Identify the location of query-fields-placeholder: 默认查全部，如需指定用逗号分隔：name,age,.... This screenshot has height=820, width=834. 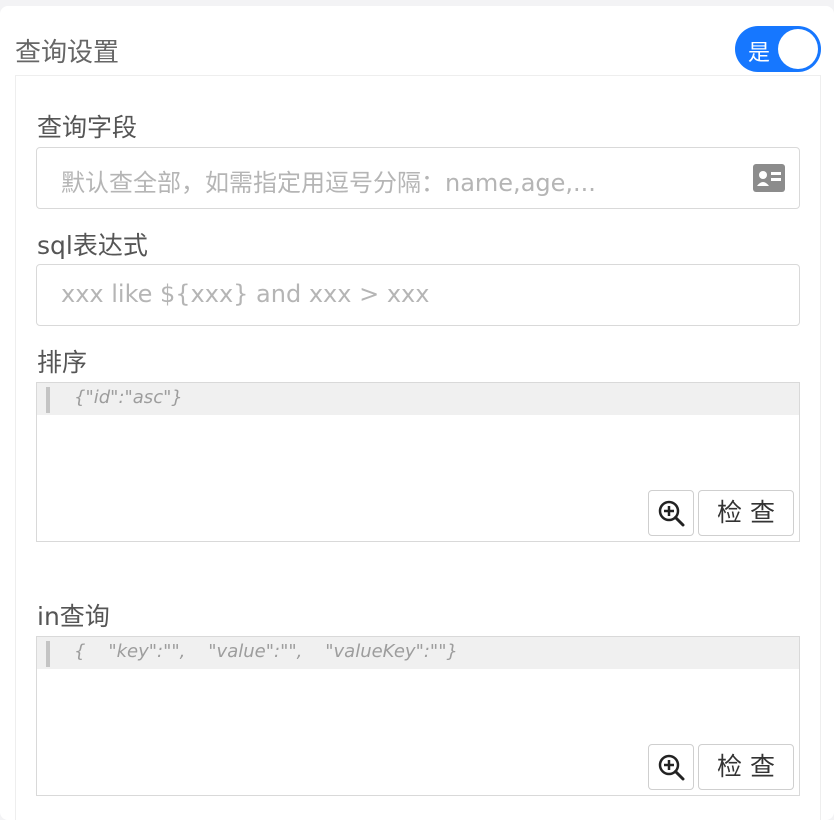
(328, 183).